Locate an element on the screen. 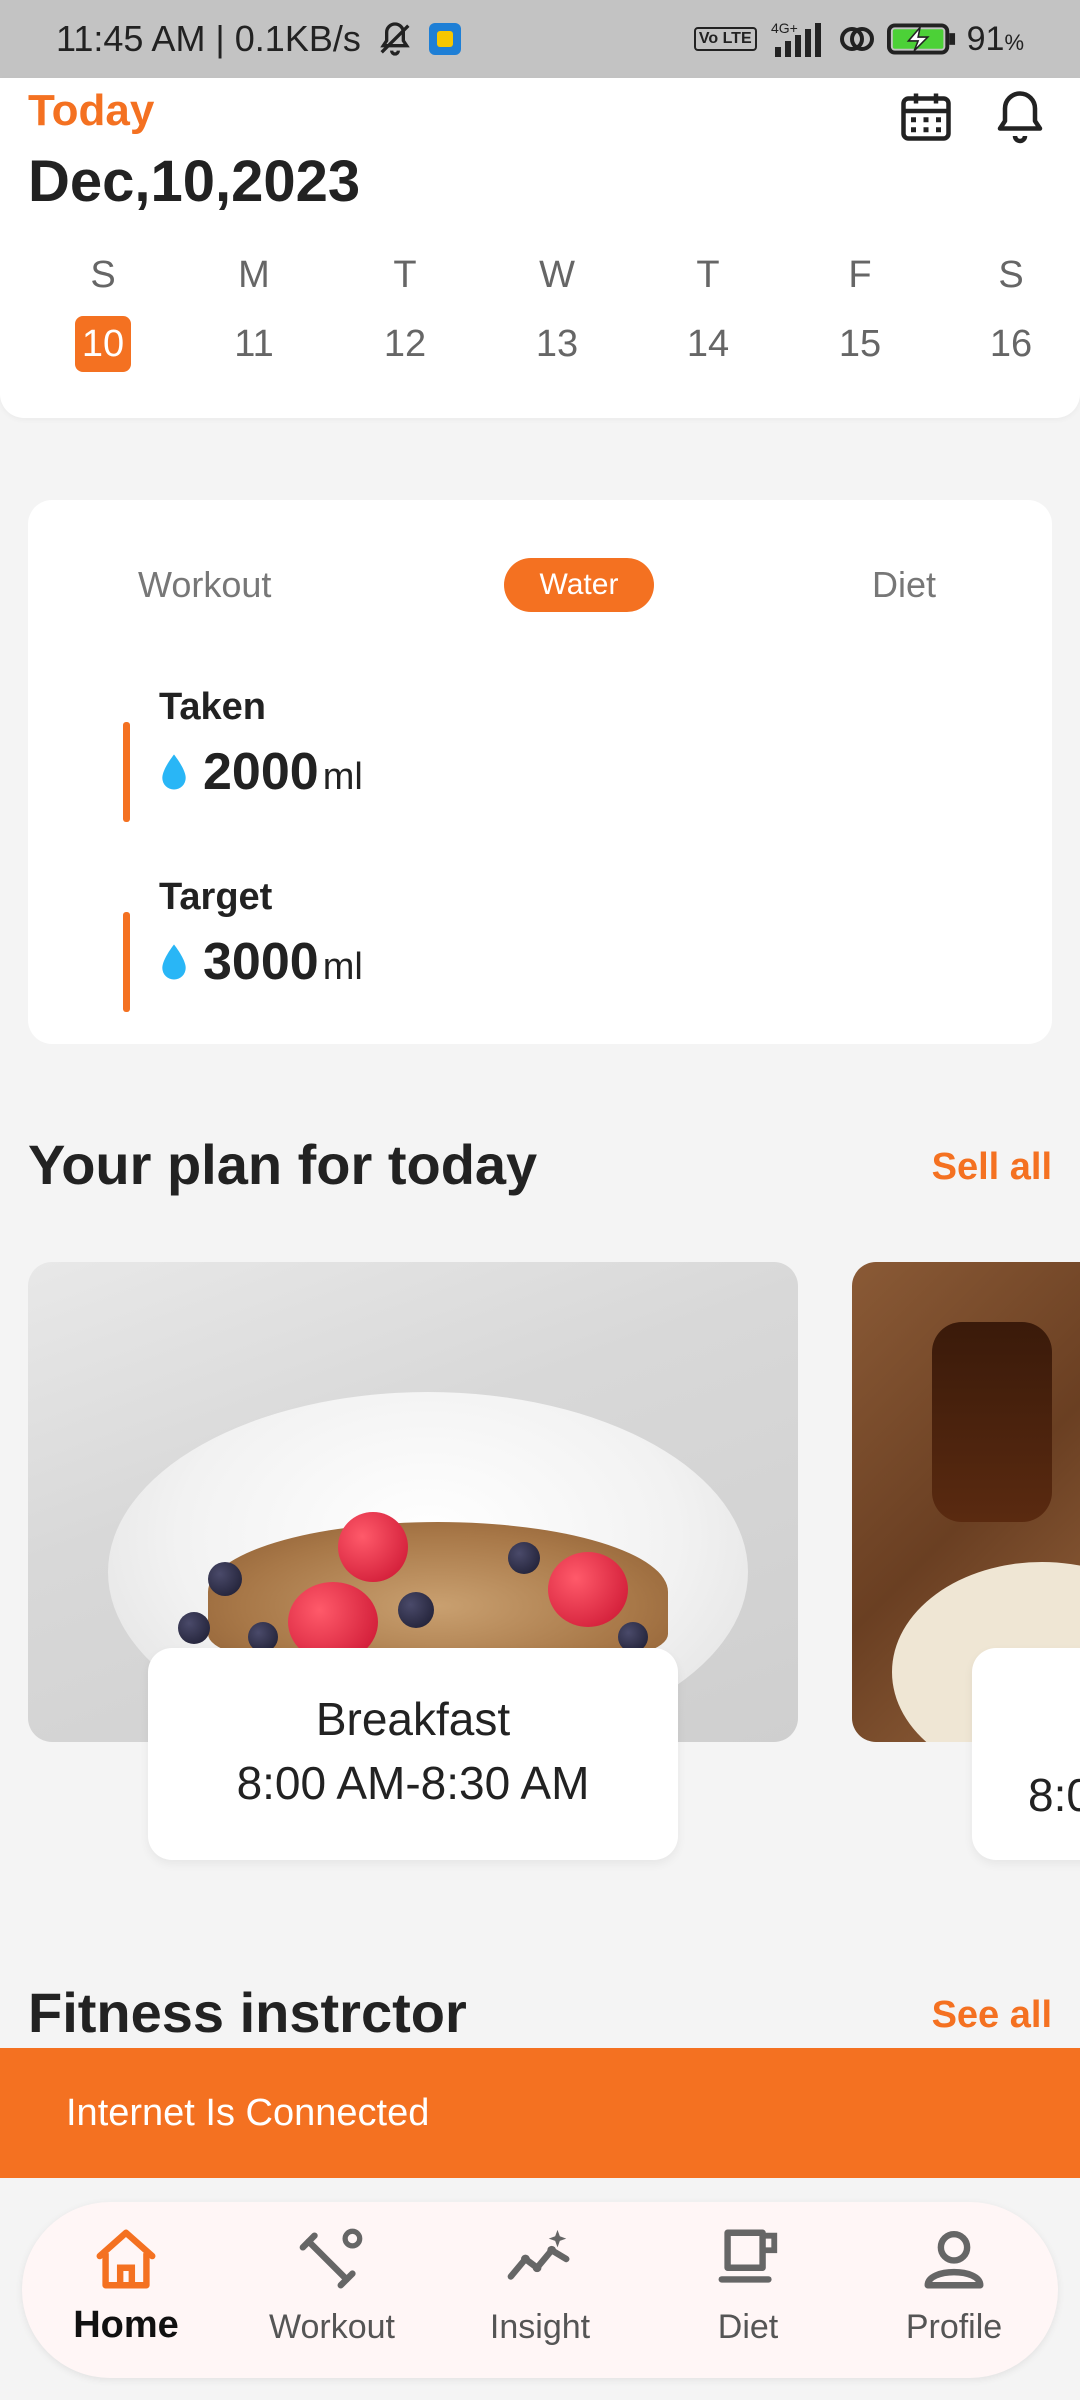  battery-charging-icon is located at coordinates (920, 39).